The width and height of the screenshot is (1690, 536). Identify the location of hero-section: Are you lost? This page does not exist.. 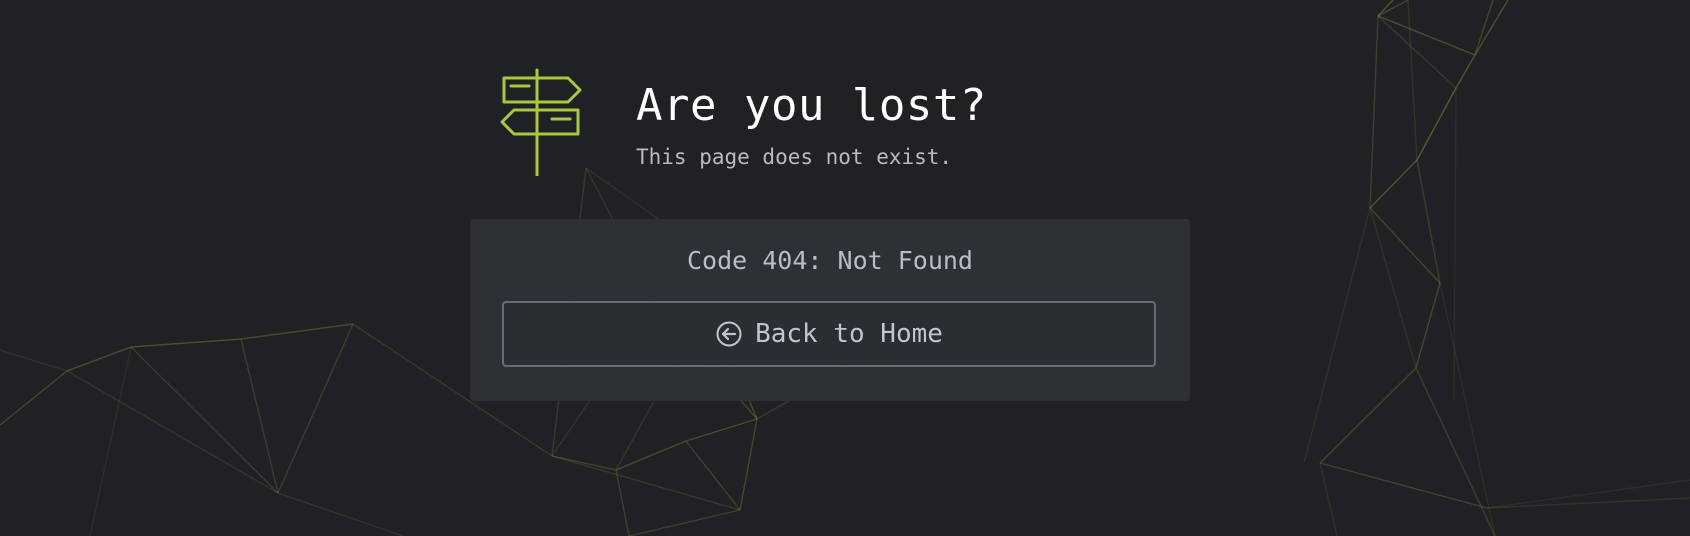
(748, 123).